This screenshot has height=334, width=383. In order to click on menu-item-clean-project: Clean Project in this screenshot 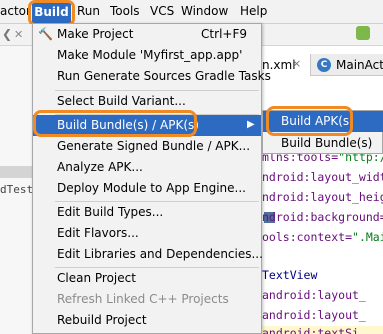, I will do `click(147, 278)`.